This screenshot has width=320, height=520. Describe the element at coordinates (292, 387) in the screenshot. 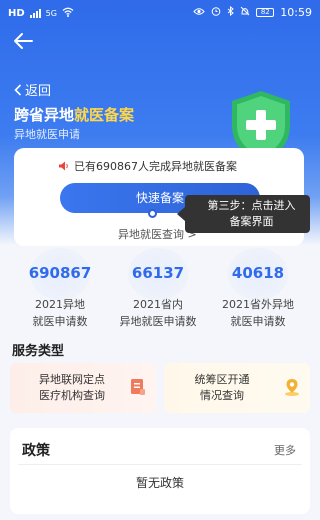

I see `location-icon` at that location.